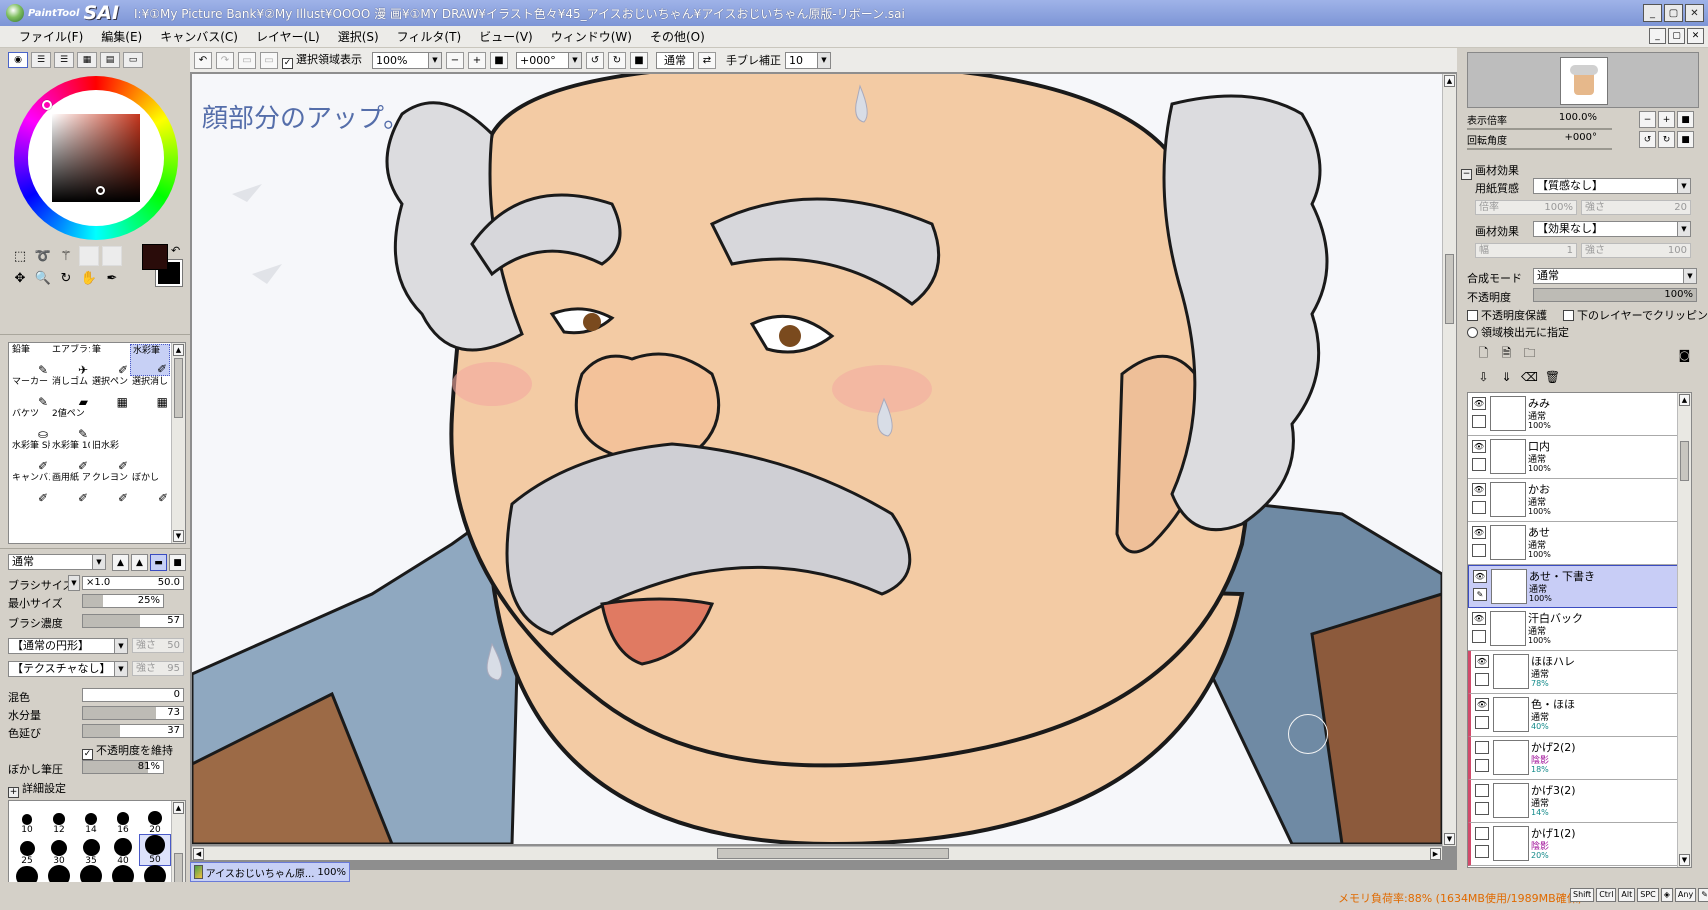  What do you see at coordinates (1647, 119) in the screenshot?
I see `nav-zoom-out-icon: −` at bounding box center [1647, 119].